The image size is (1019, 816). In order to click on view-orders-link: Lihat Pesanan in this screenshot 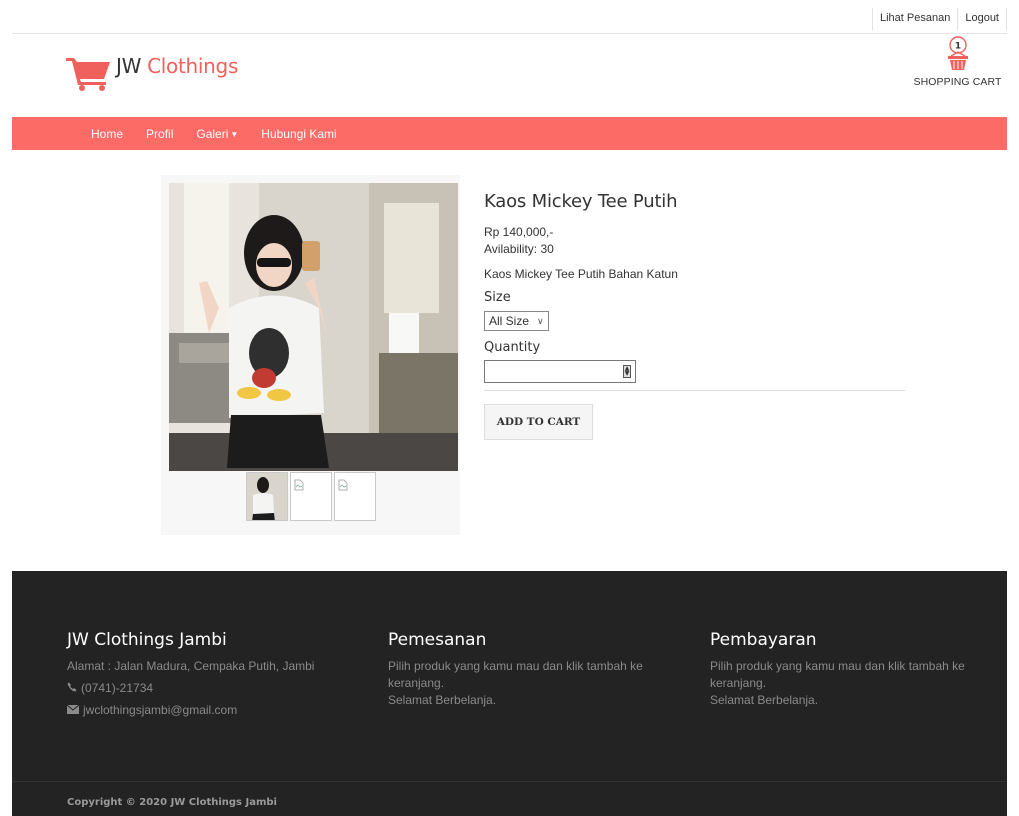, I will do `click(915, 19)`.